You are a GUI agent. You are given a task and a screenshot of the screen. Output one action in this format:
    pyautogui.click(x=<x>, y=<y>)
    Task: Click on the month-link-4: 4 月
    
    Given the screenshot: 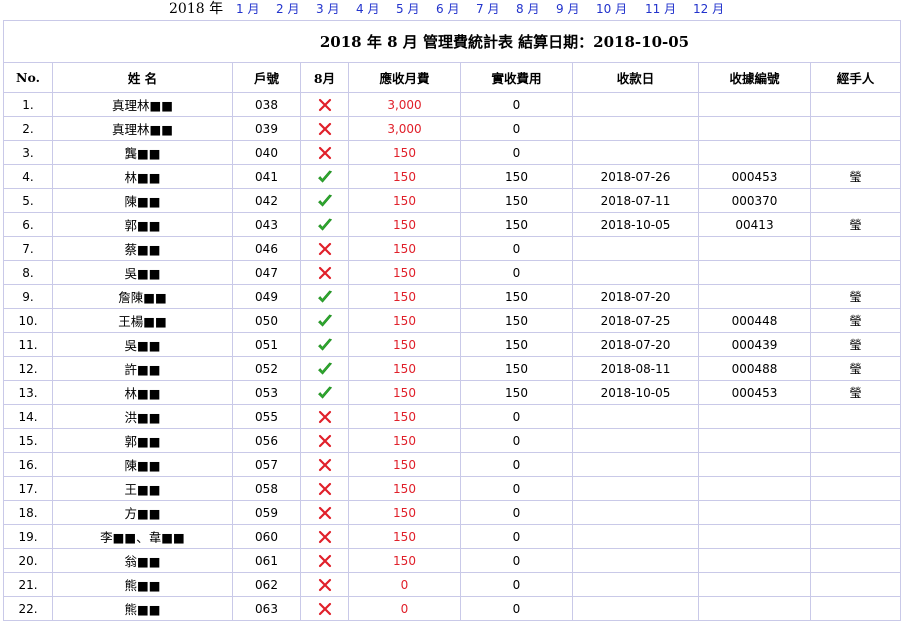 What is the action you would take?
    pyautogui.click(x=367, y=9)
    